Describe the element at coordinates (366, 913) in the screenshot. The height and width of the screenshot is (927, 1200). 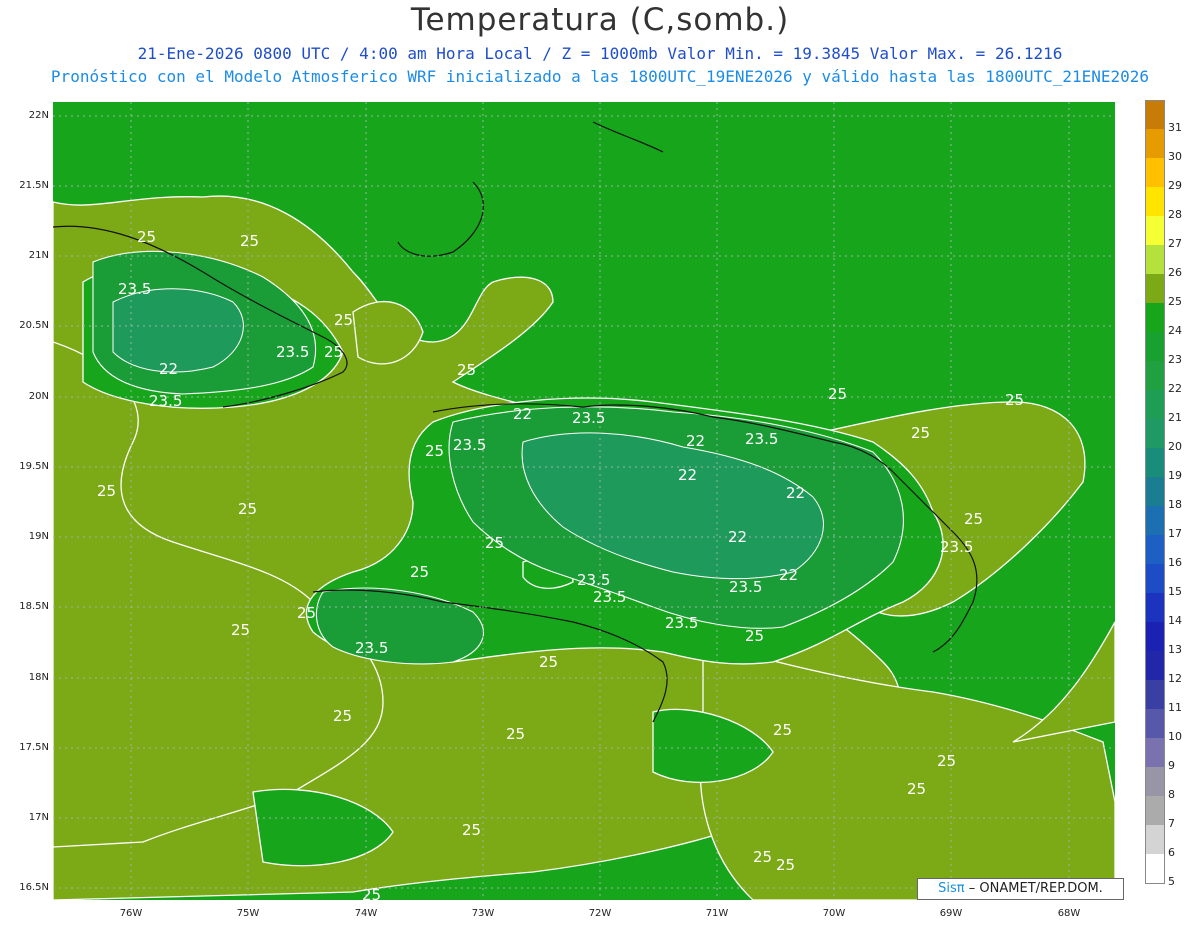
I see `lon-label: 74W` at that location.